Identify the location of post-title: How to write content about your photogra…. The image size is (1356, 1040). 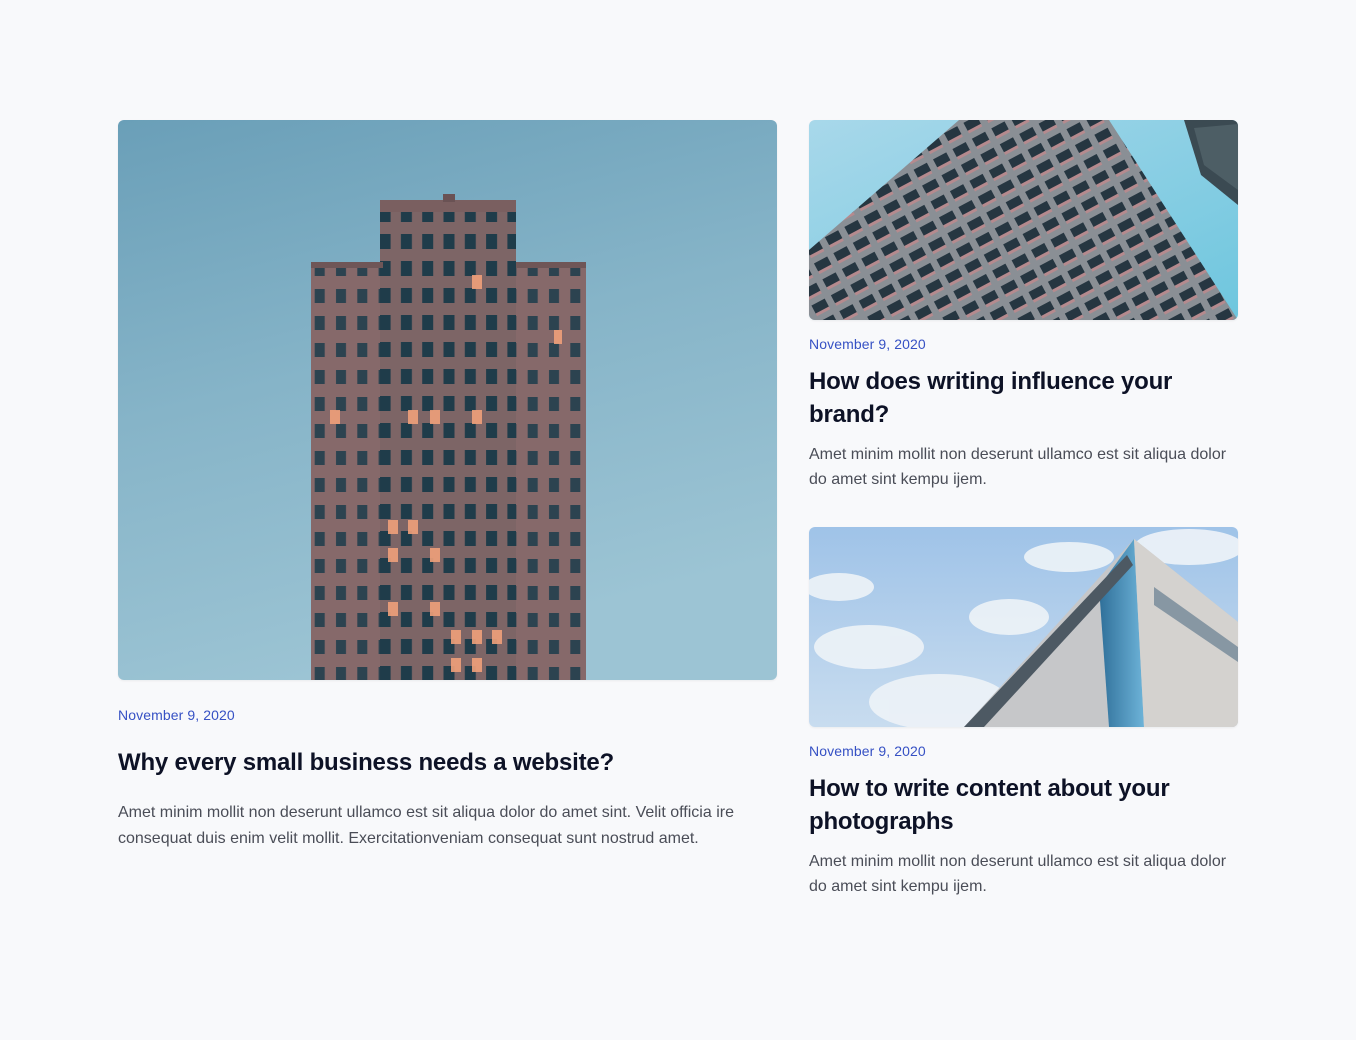
(1023, 805).